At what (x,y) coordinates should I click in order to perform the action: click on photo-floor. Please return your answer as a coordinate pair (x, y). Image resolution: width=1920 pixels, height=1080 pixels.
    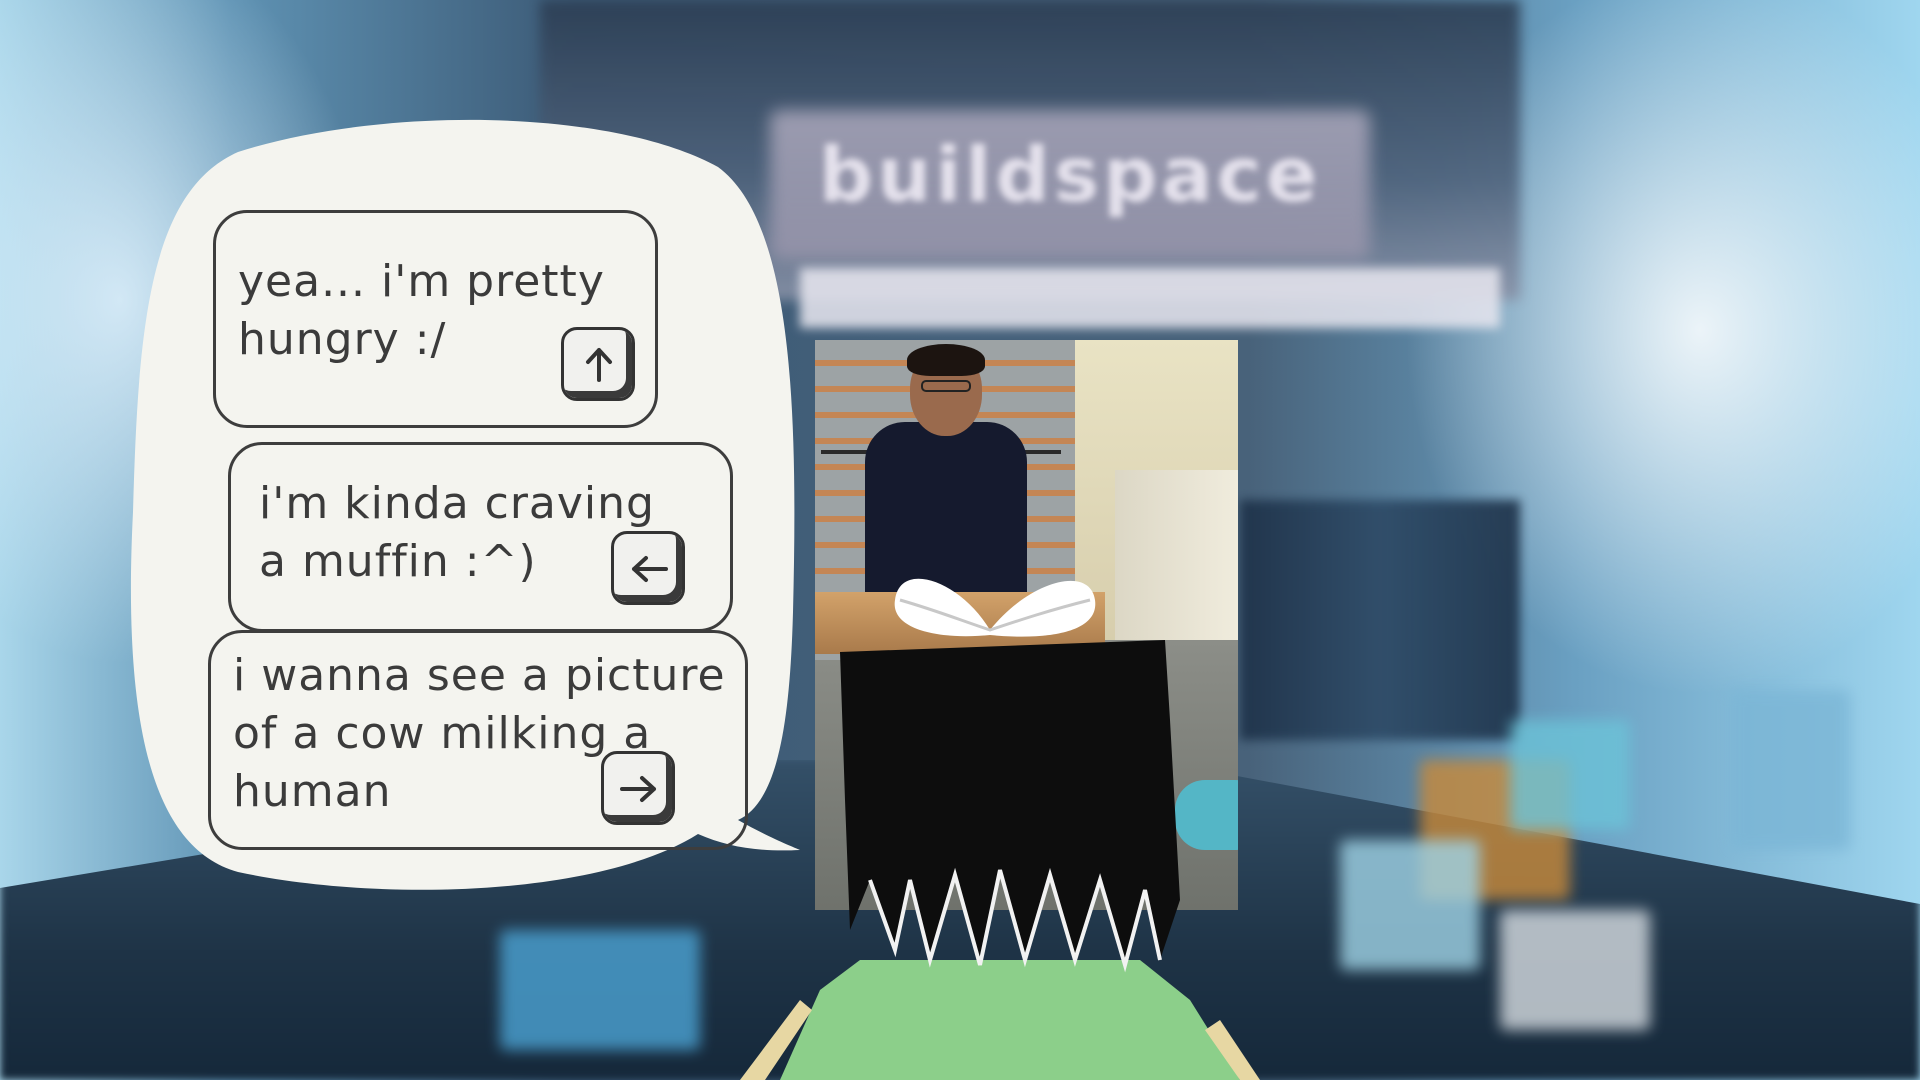
    Looking at the image, I should click on (1026, 775).